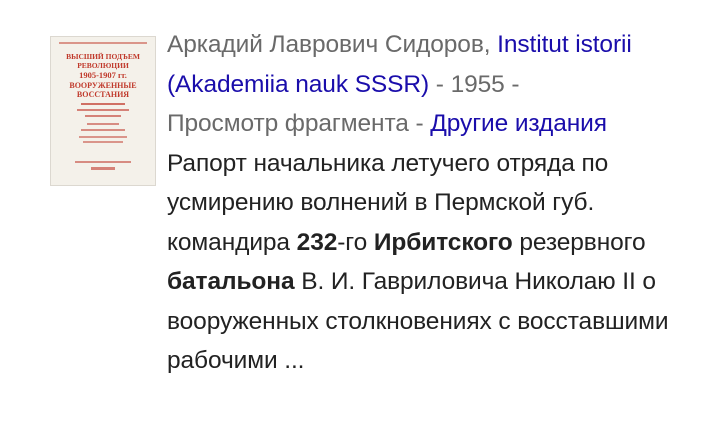 This screenshot has height=428, width=721. Describe the element at coordinates (325, 44) in the screenshot. I see `author-name: Аркадий Лаврович Сидоров` at that location.